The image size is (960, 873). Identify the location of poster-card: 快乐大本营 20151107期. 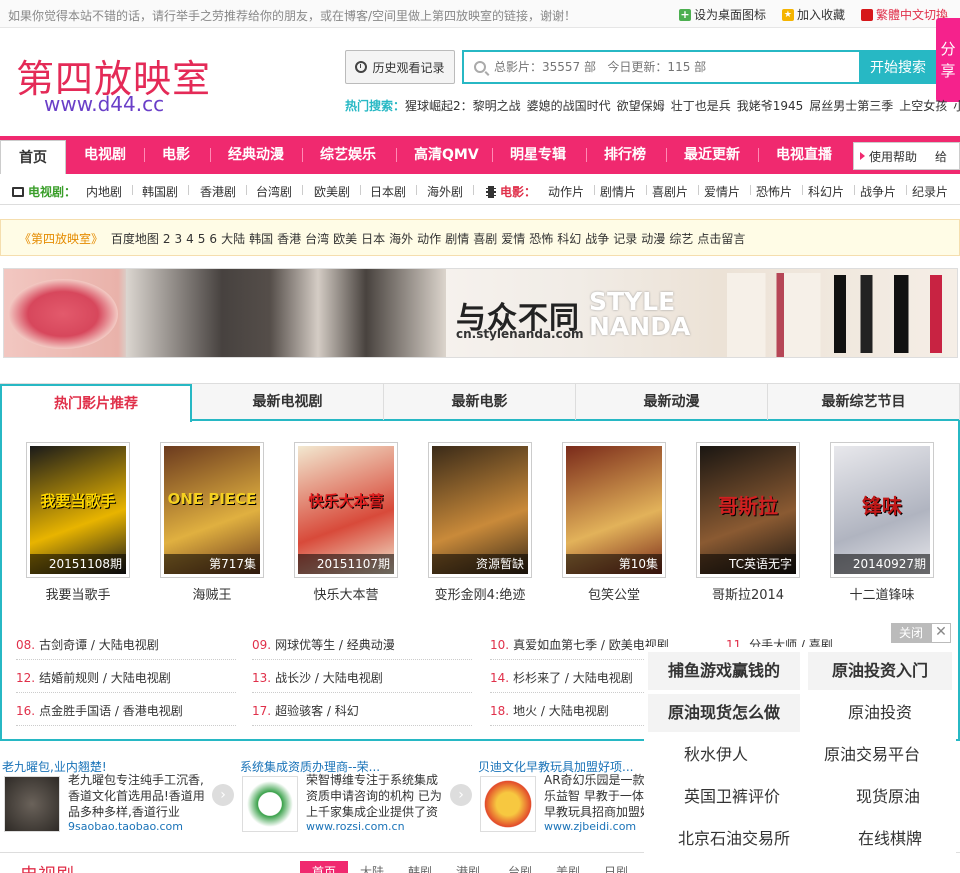
(346, 510).